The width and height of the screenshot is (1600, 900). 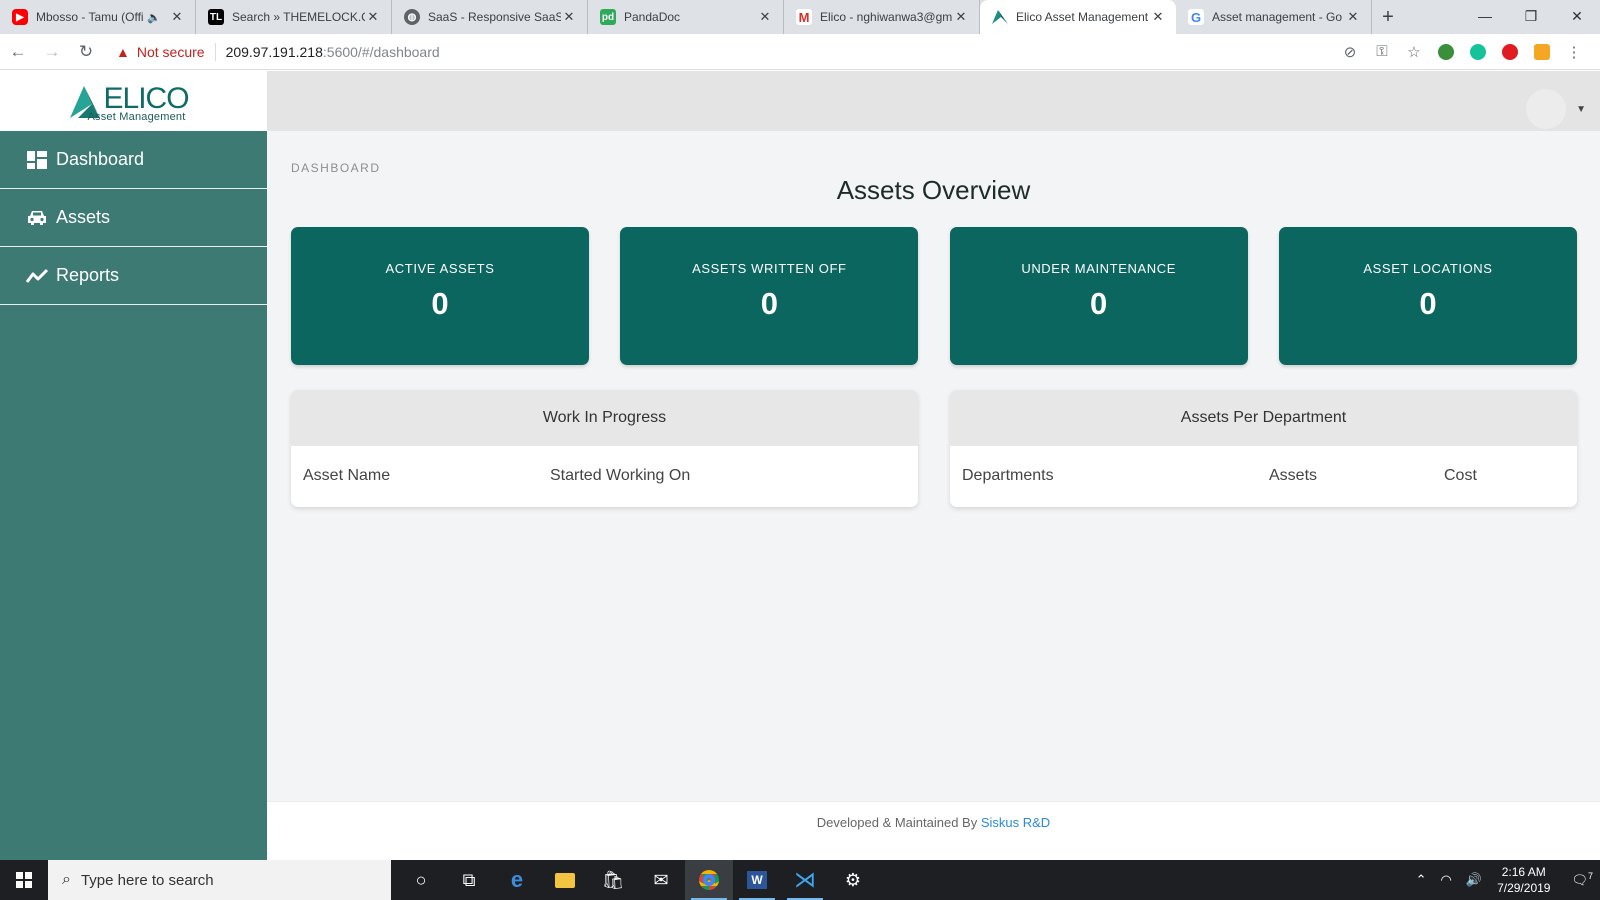 What do you see at coordinates (1577, 16) in the screenshot?
I see `close-window-icon: ✕` at bounding box center [1577, 16].